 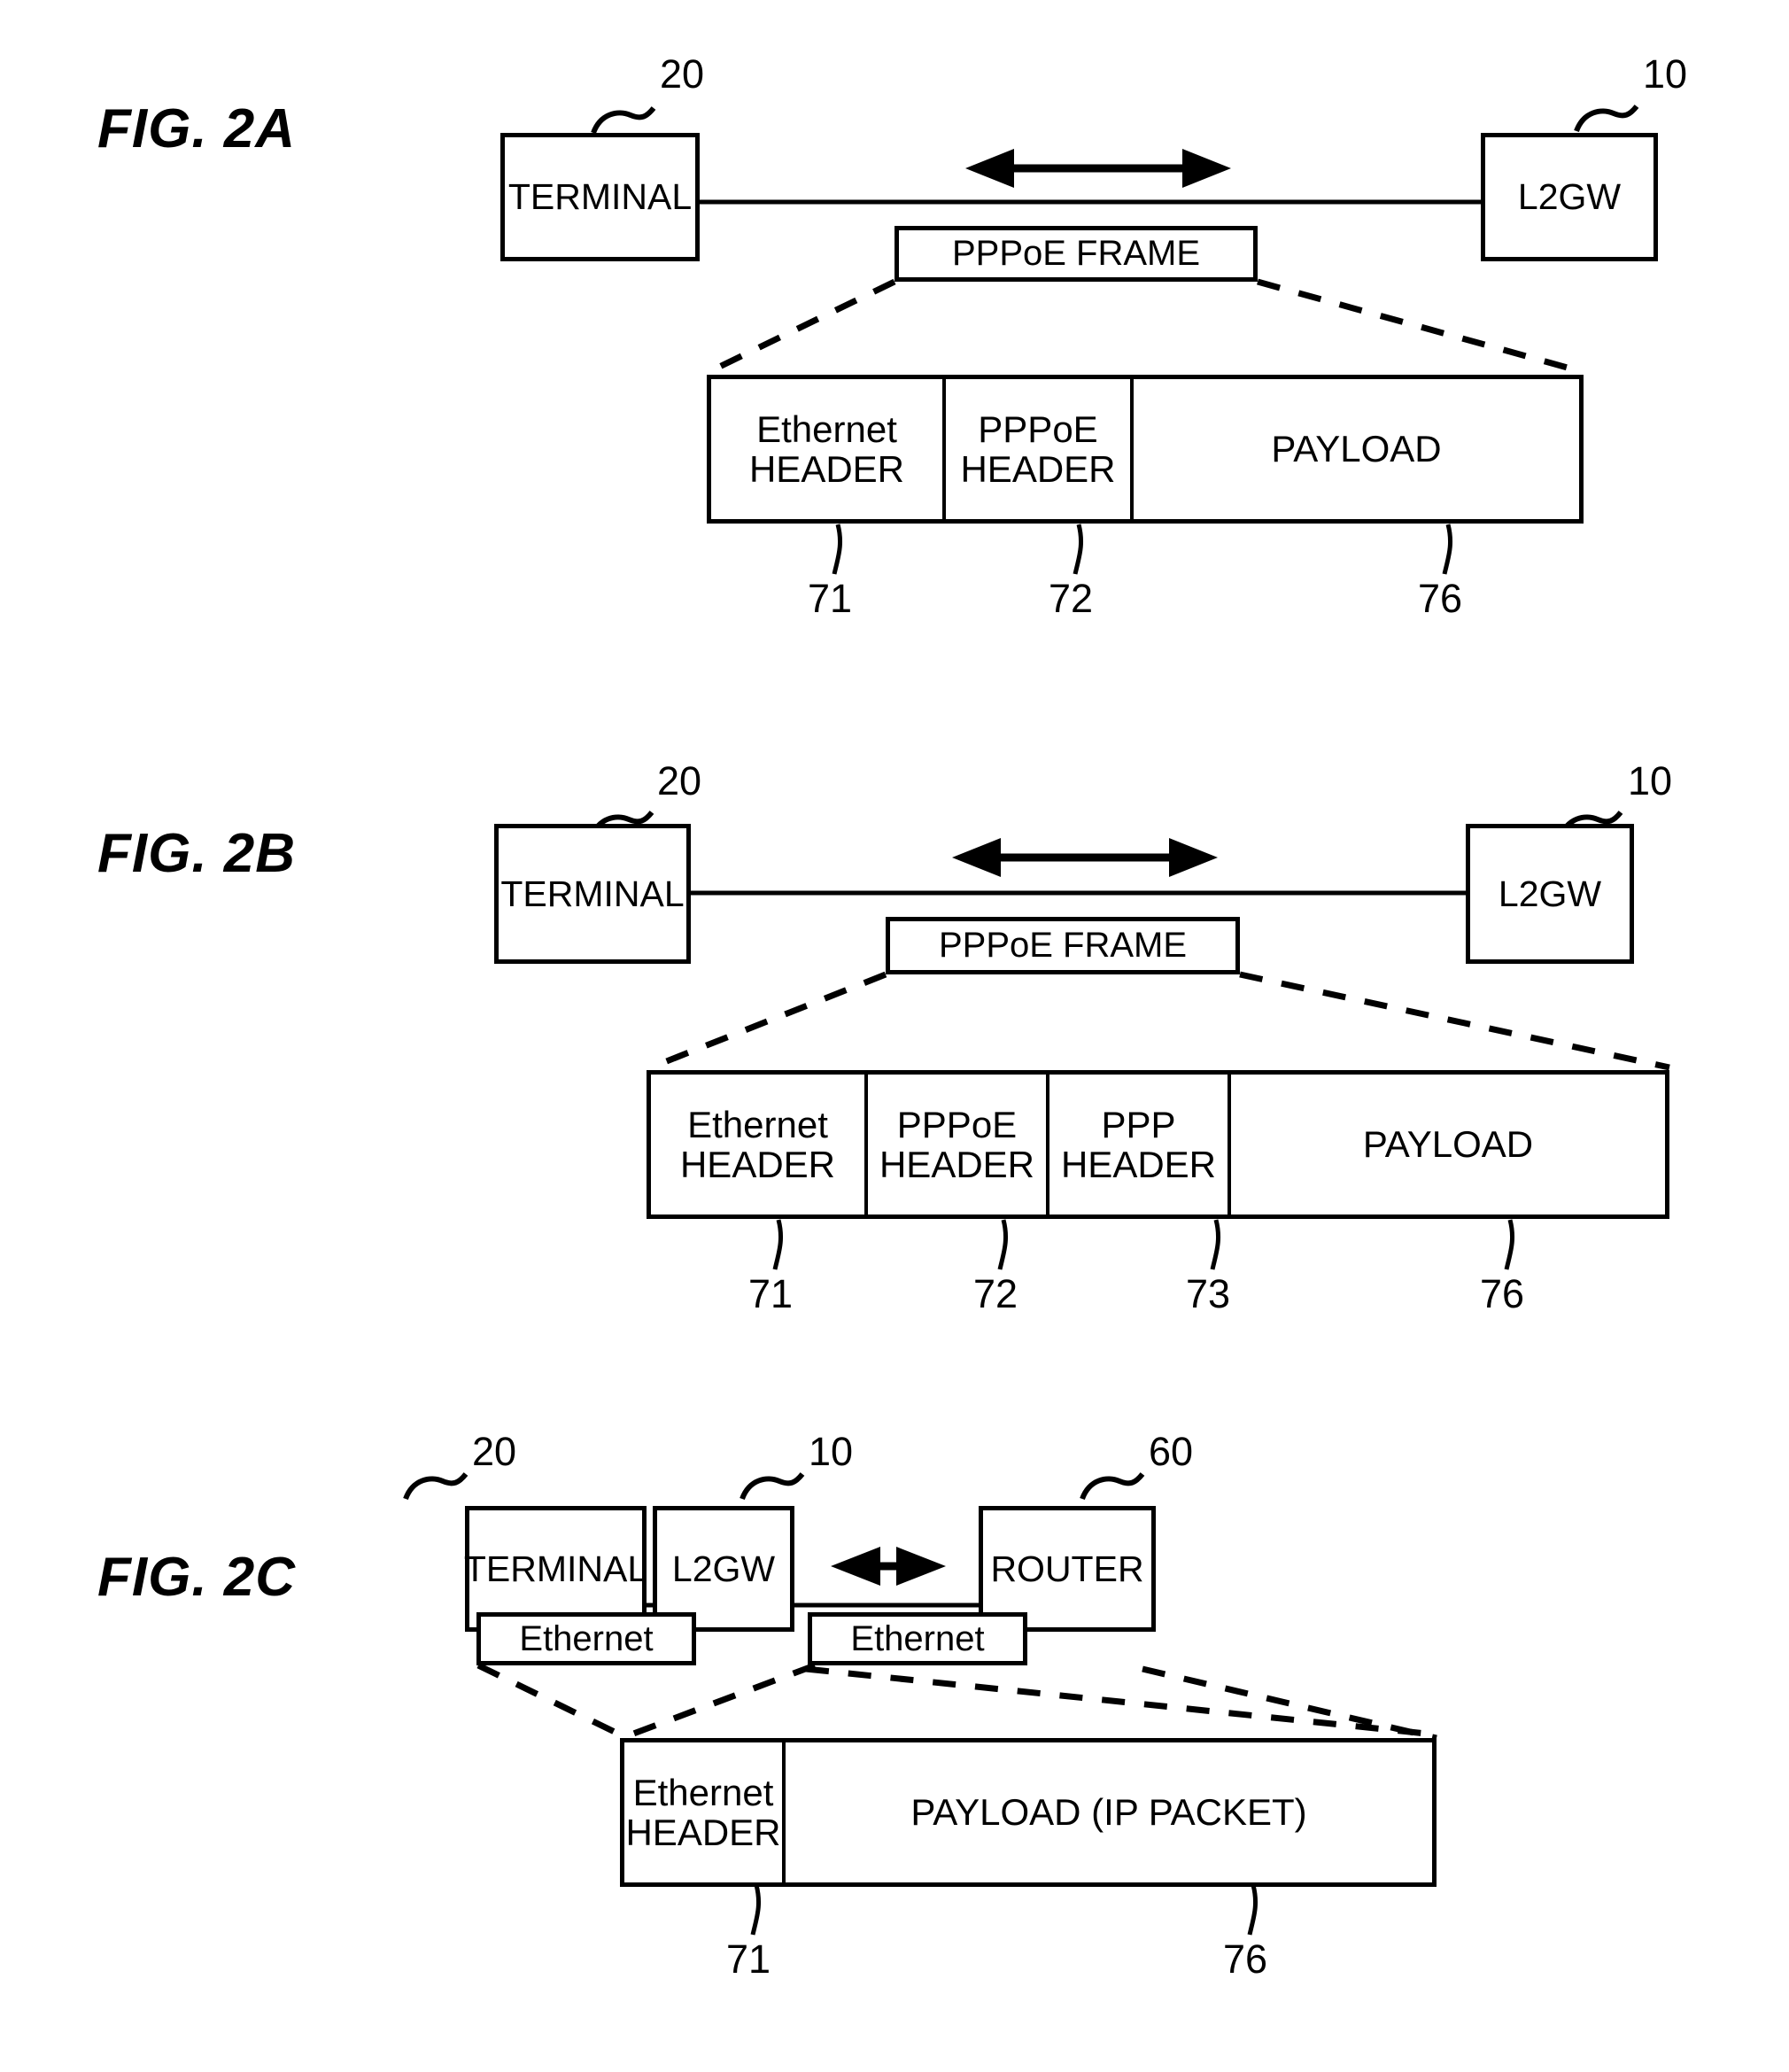 I want to click on fig2c-ethernet-tag-right: Ethernet, so click(x=918, y=1638).